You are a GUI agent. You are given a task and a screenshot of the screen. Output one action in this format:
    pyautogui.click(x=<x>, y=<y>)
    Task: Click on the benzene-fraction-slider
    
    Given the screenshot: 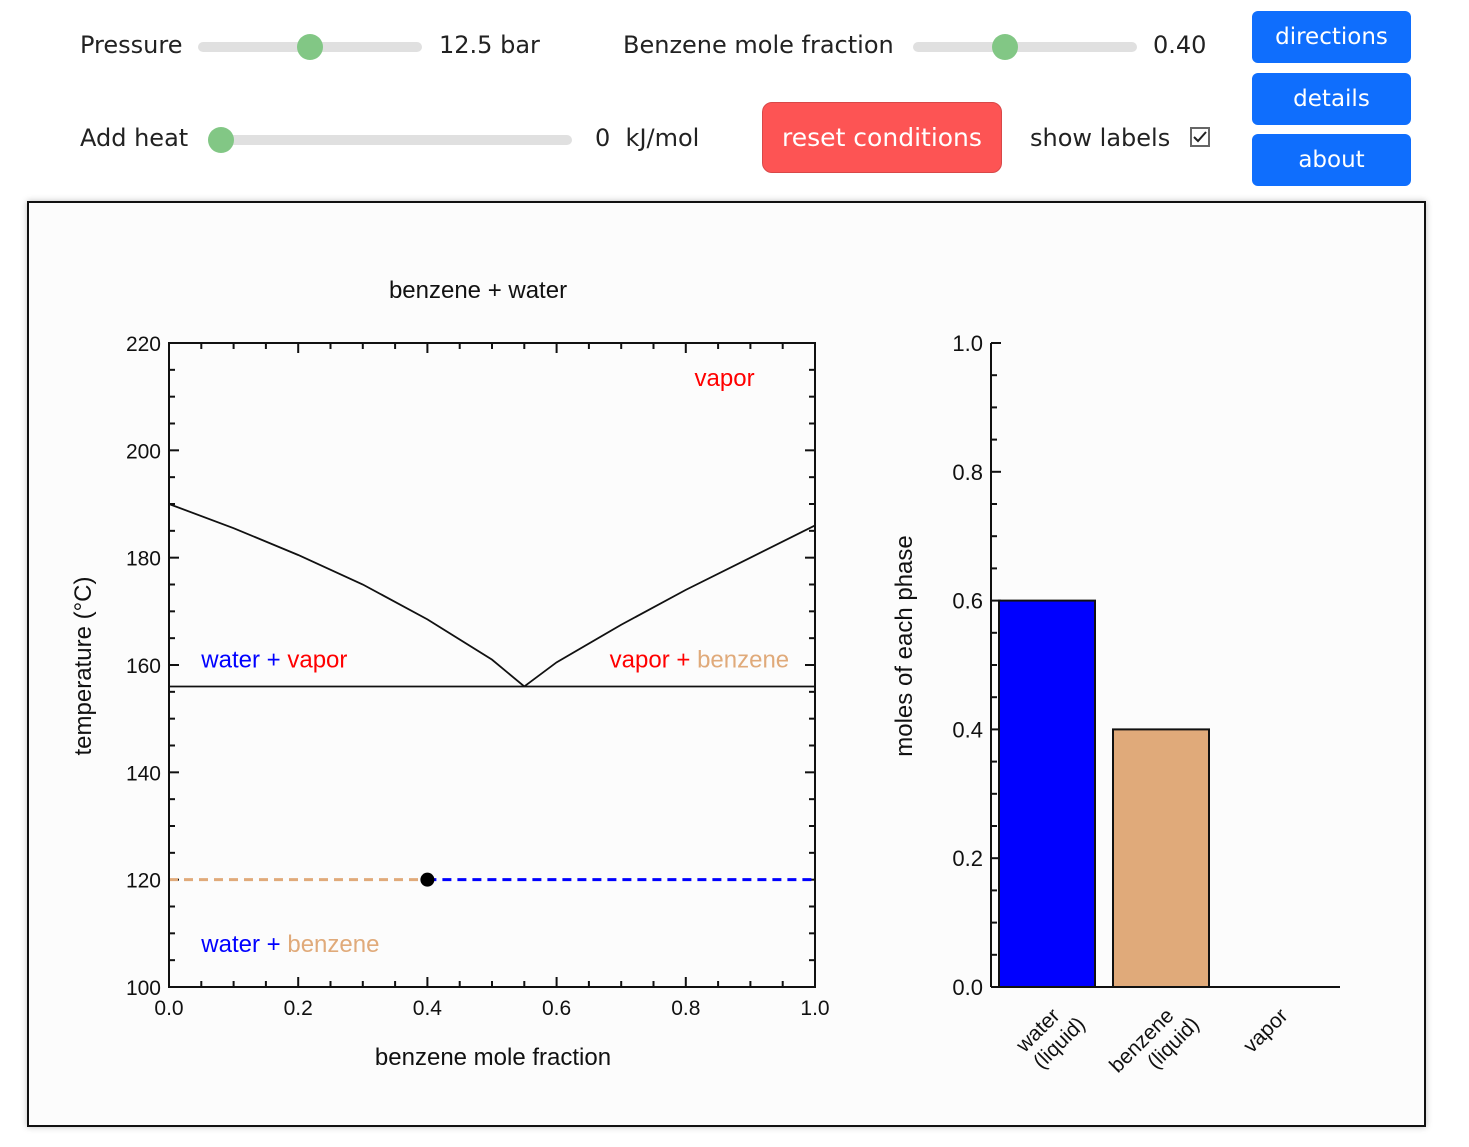 What is the action you would take?
    pyautogui.click(x=1025, y=47)
    